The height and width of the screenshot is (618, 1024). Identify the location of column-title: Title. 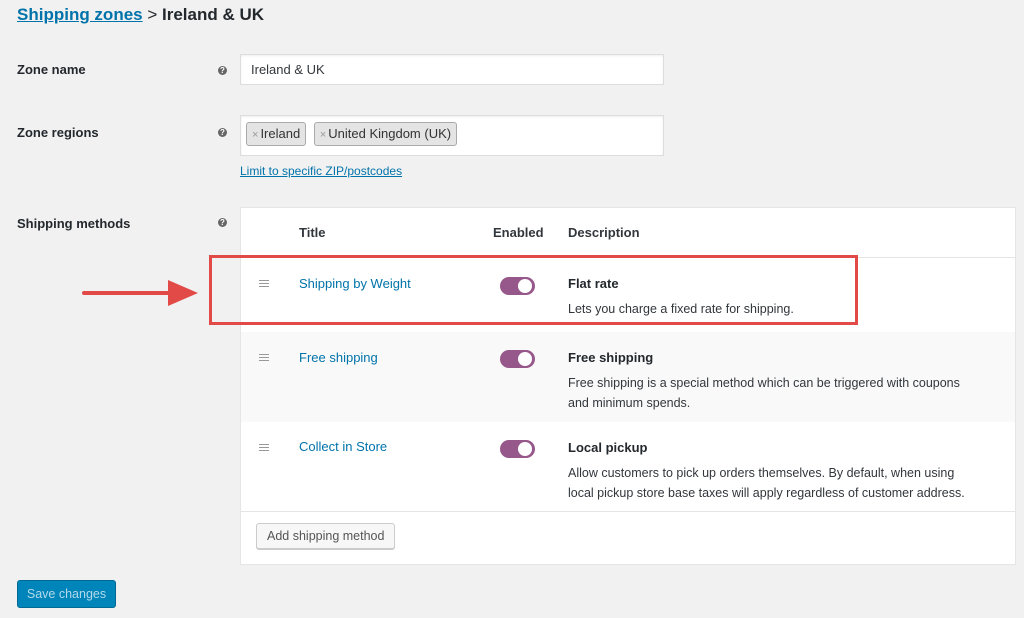
(312, 232).